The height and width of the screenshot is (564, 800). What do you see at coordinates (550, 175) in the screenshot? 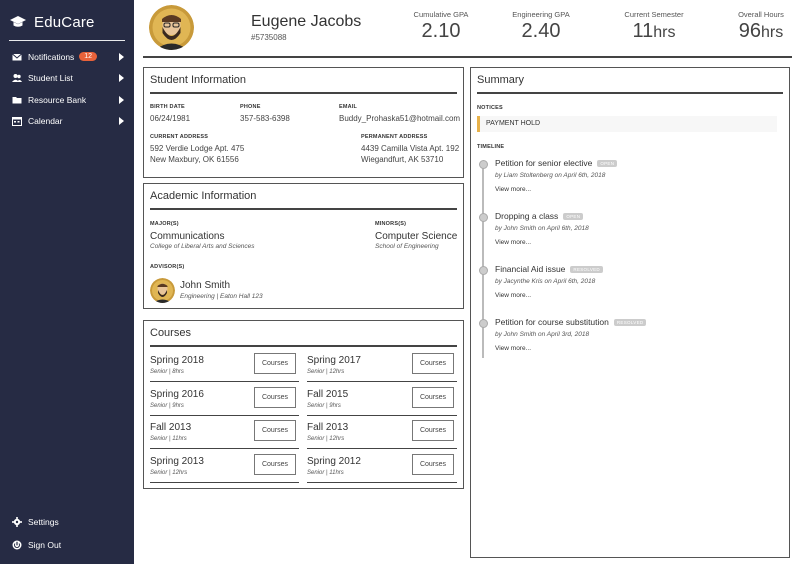
I see `timeline-item-author: by Liam Stoltenberg on April 6th, 2018` at bounding box center [550, 175].